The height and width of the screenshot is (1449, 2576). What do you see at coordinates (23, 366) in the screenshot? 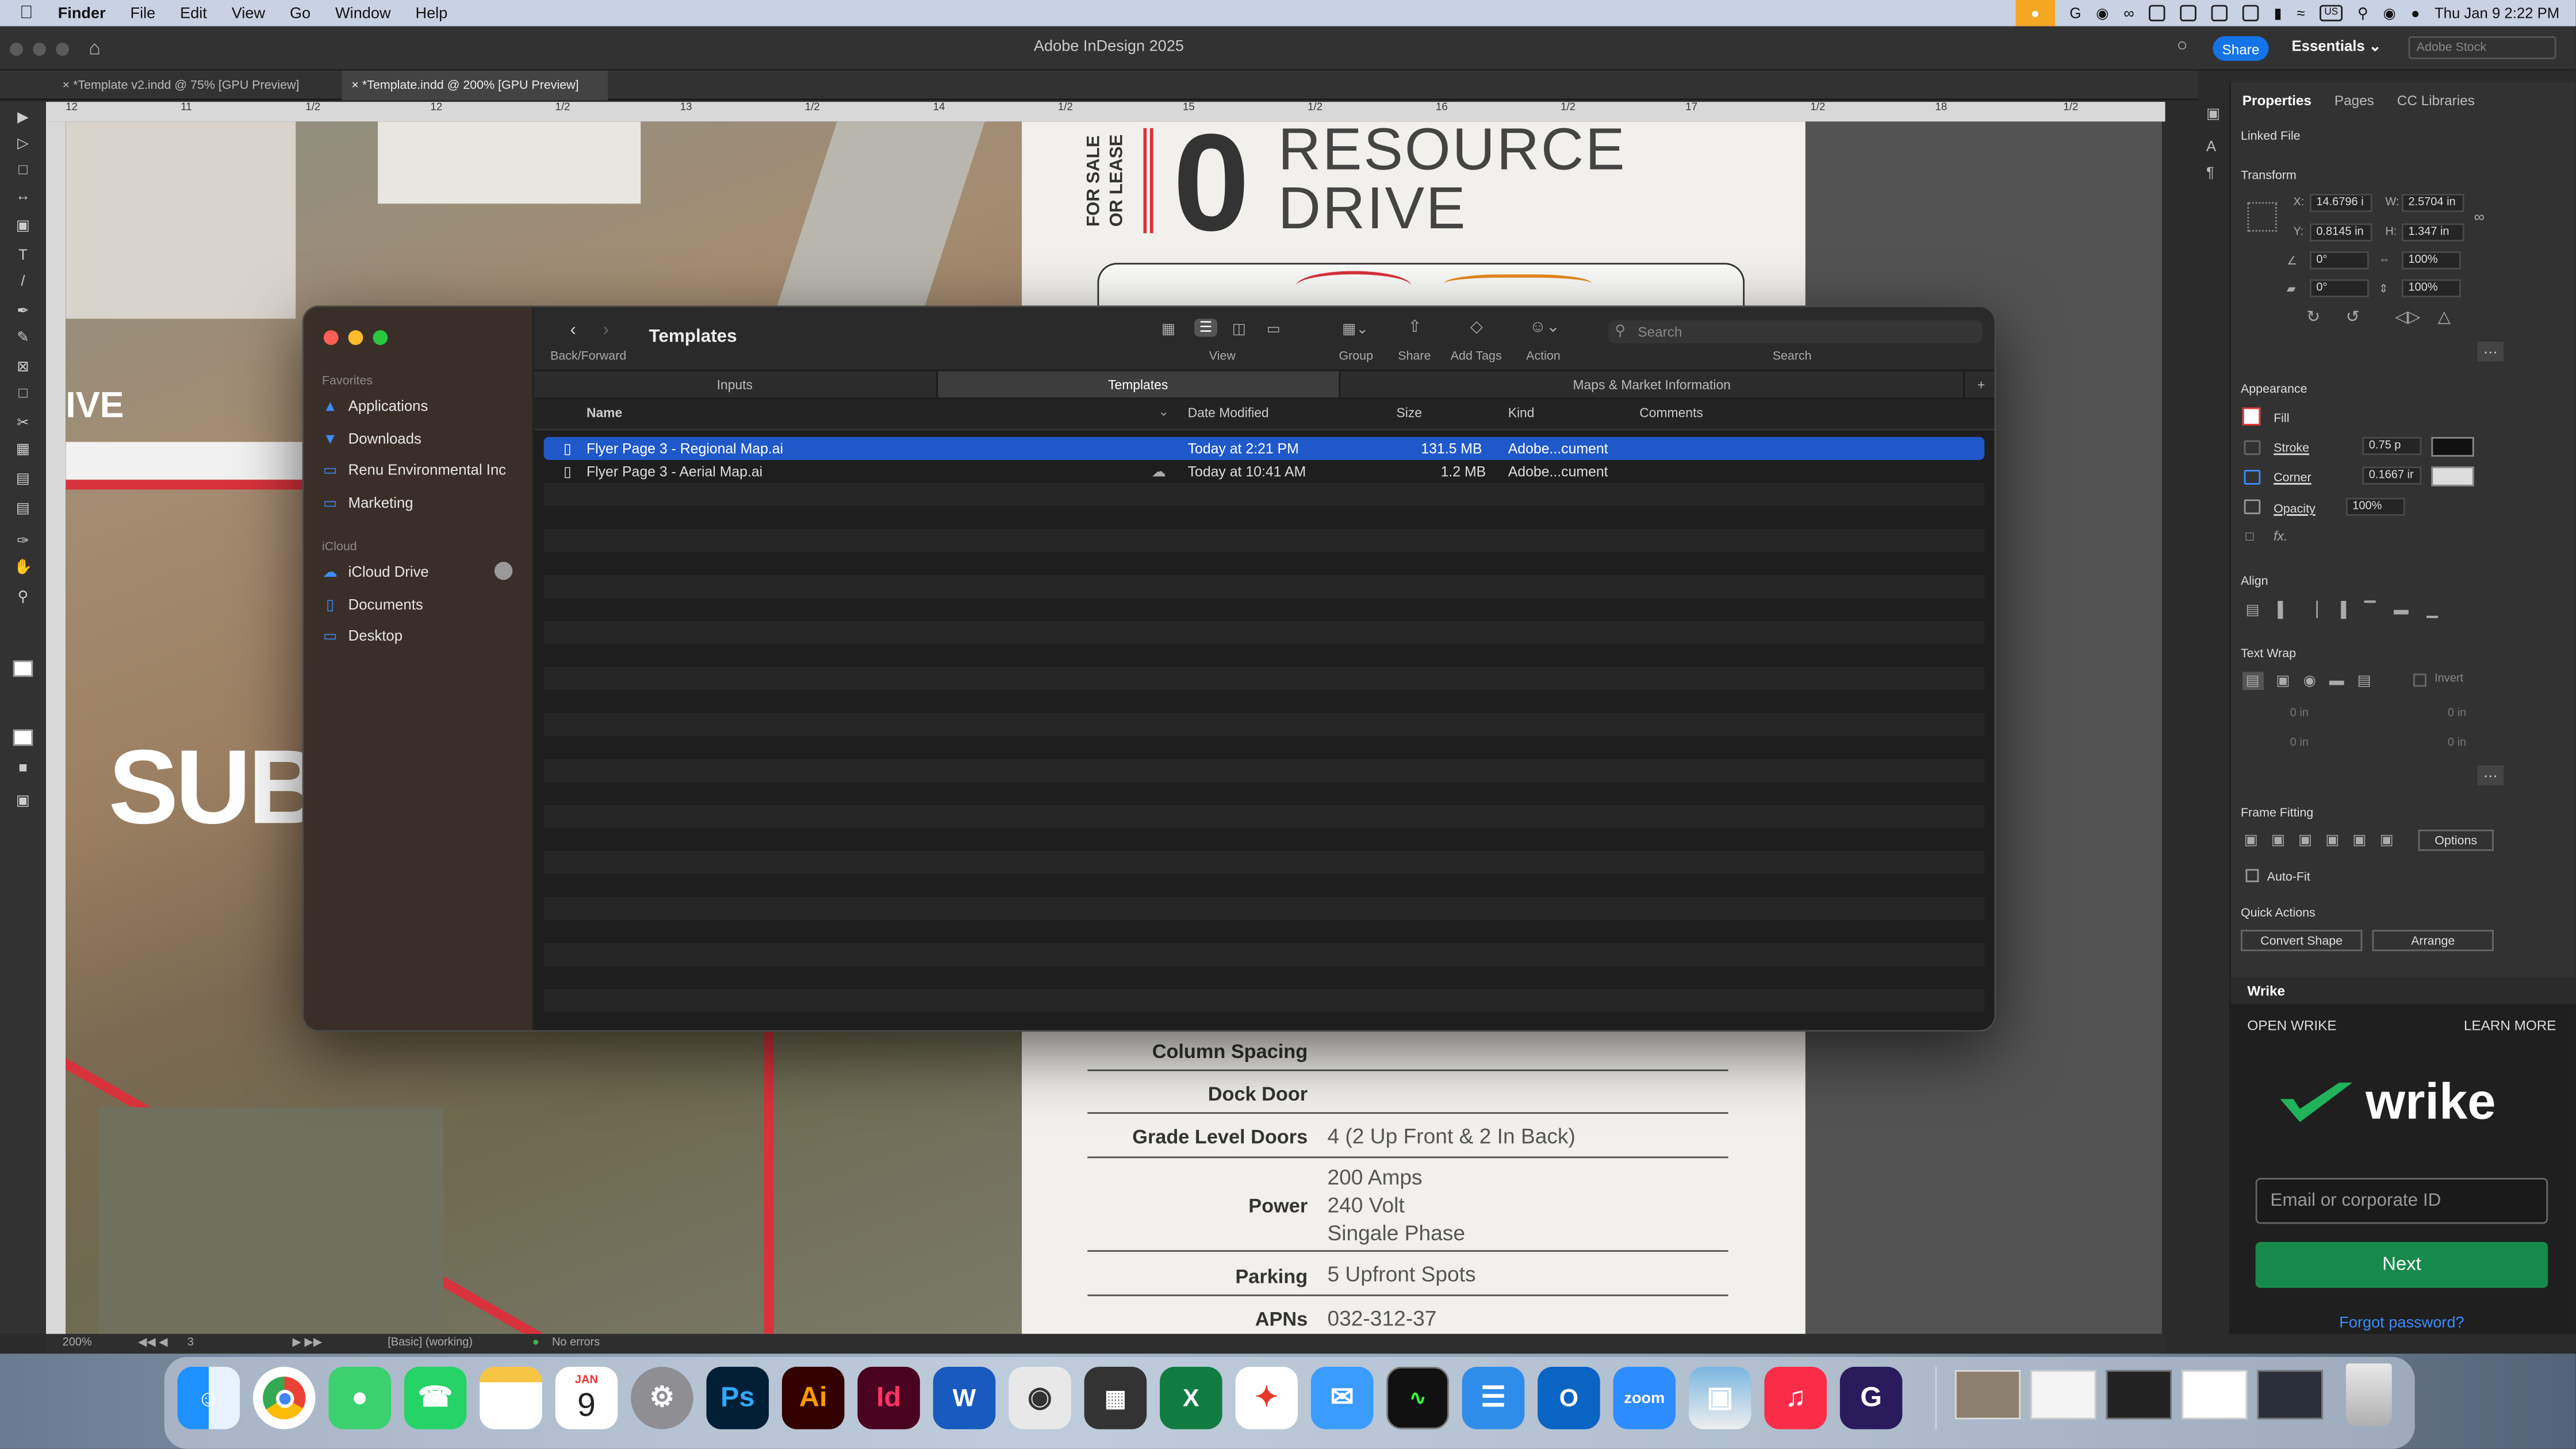
I see `rectangle-frame-tool-icon: ⊠` at bounding box center [23, 366].